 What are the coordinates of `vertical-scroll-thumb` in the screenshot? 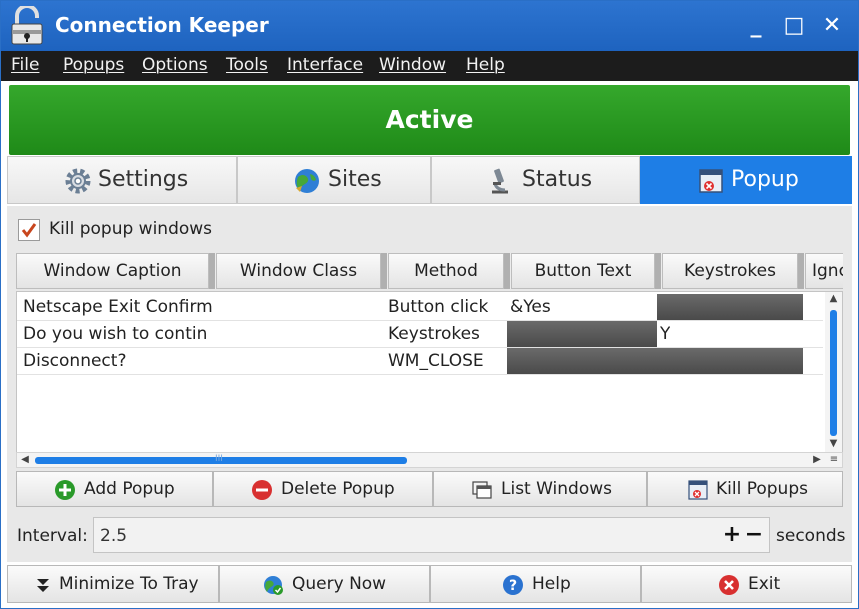 It's located at (833, 373).